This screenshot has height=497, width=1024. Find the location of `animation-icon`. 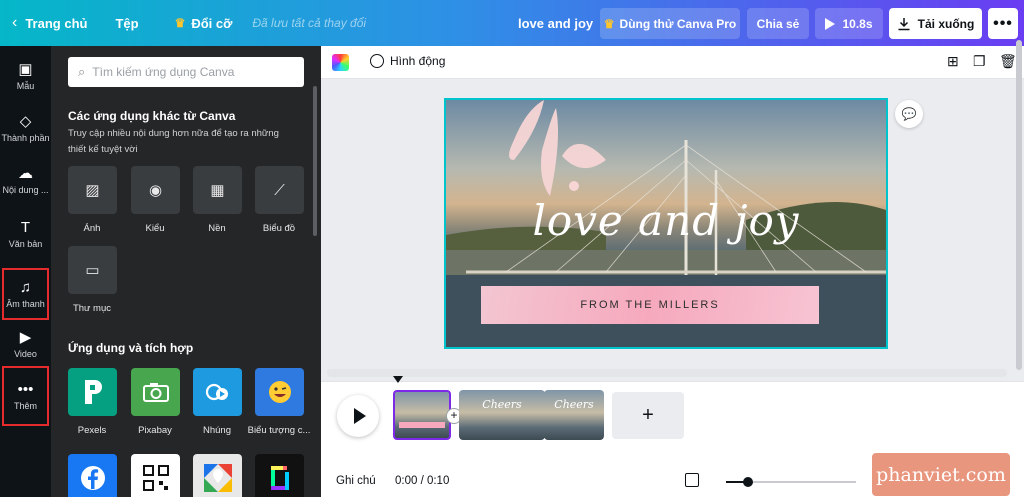

animation-icon is located at coordinates (377, 61).